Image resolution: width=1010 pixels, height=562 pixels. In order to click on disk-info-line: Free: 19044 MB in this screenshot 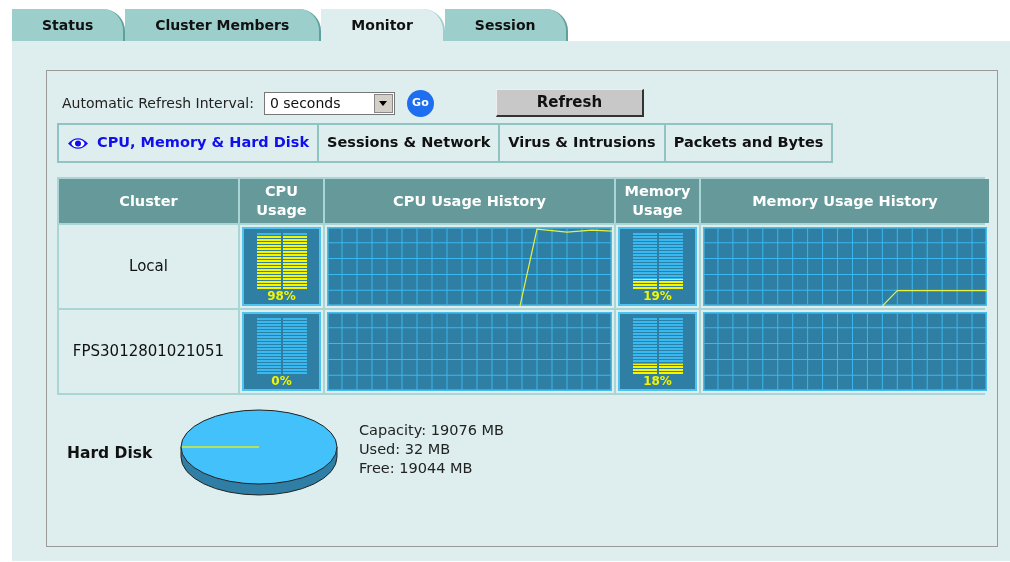, I will do `click(416, 468)`.